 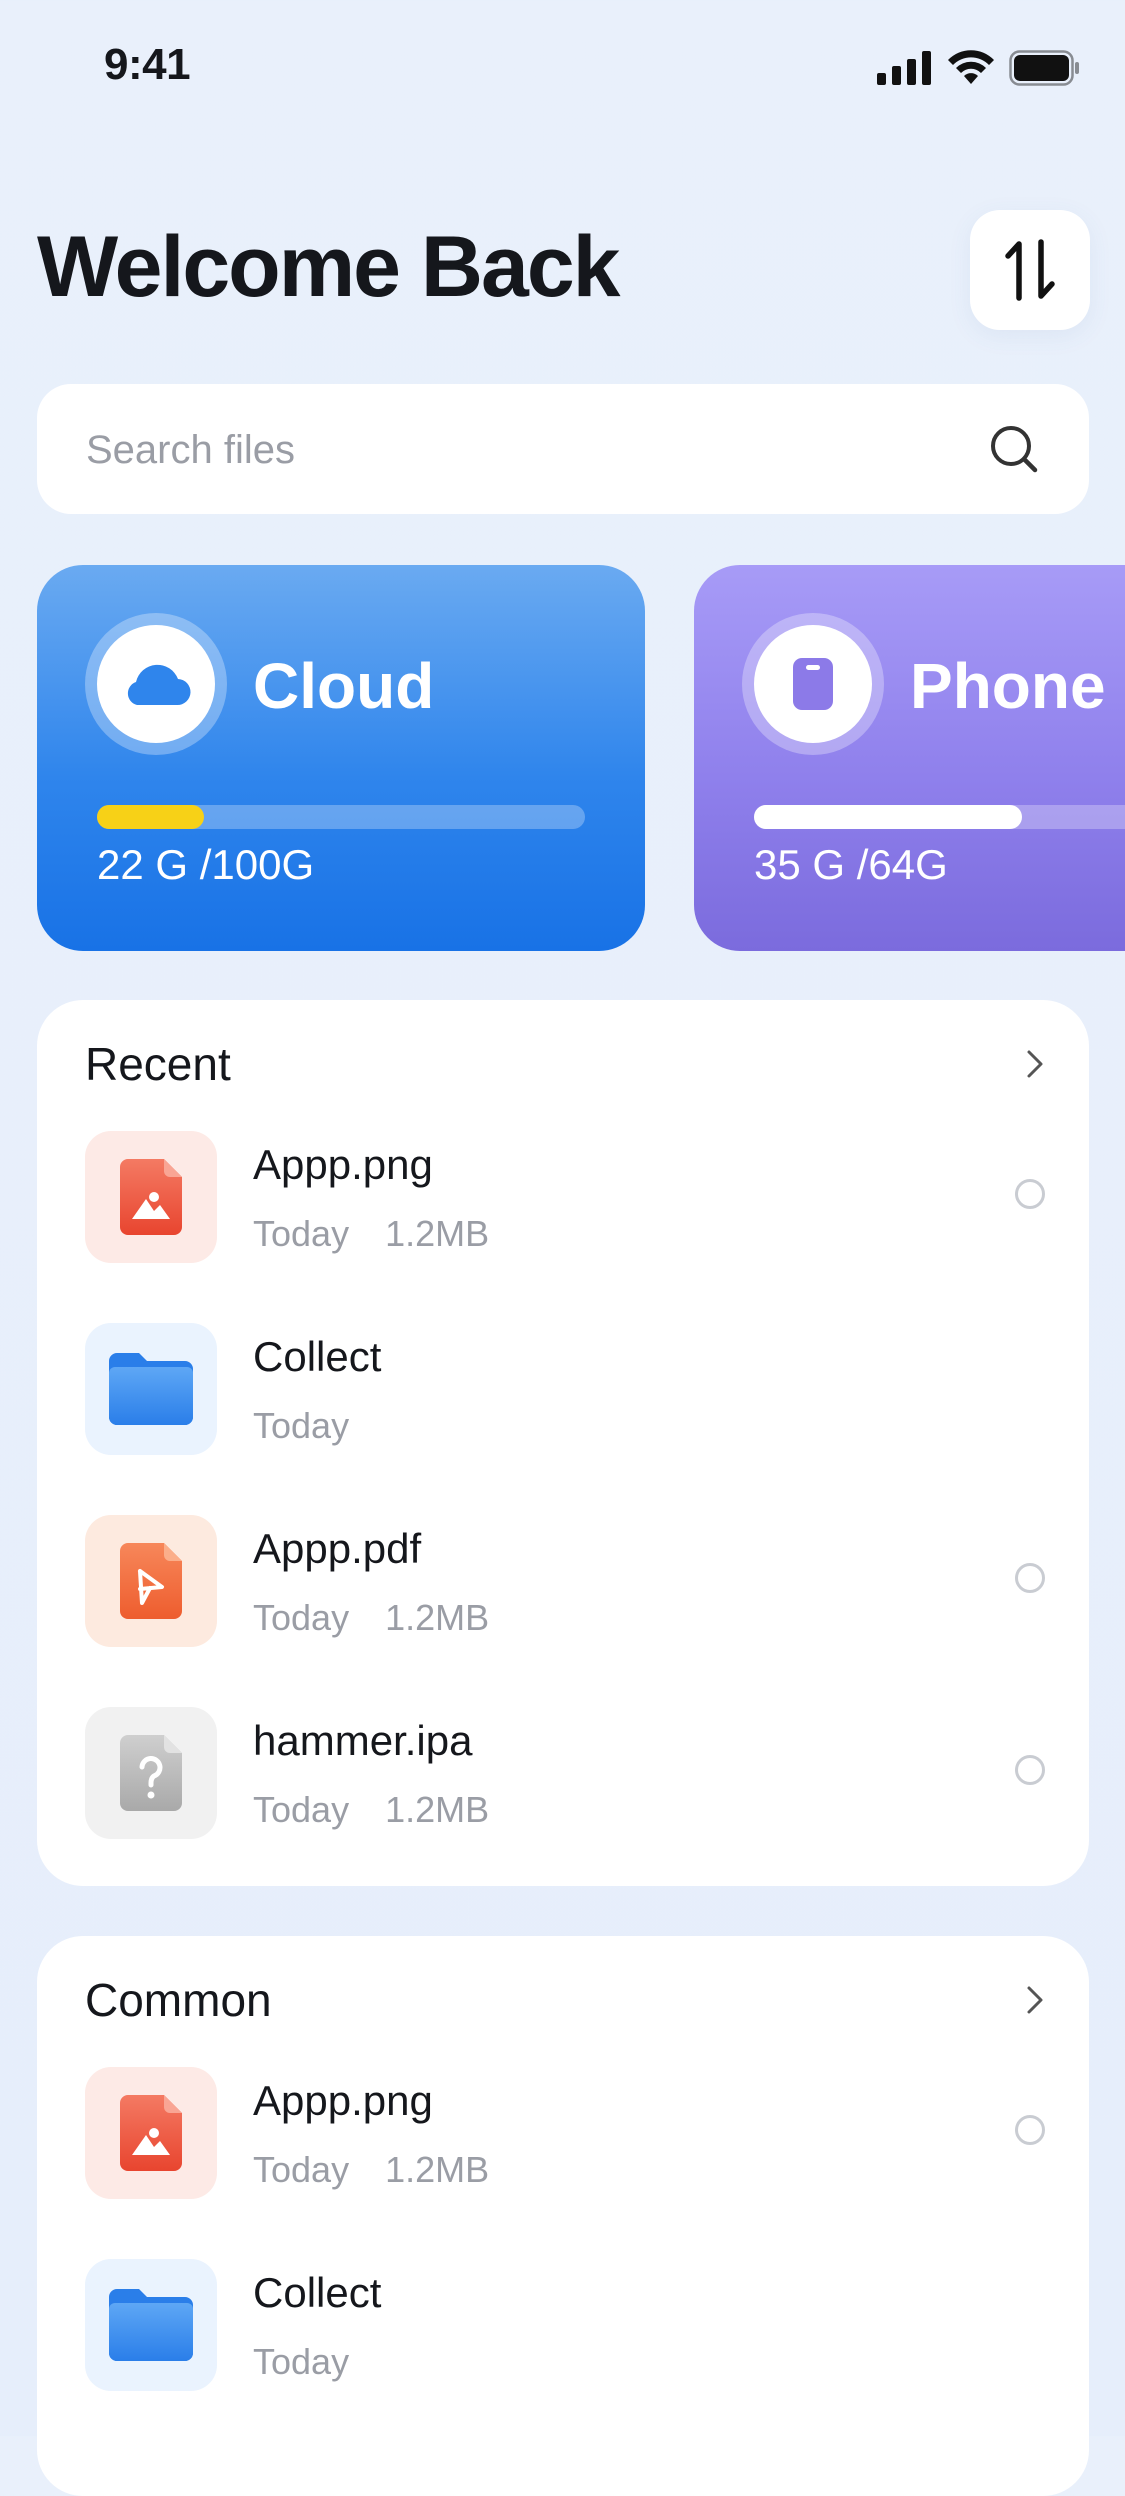 I want to click on pdf-file-icon, so click(x=151, y=1581).